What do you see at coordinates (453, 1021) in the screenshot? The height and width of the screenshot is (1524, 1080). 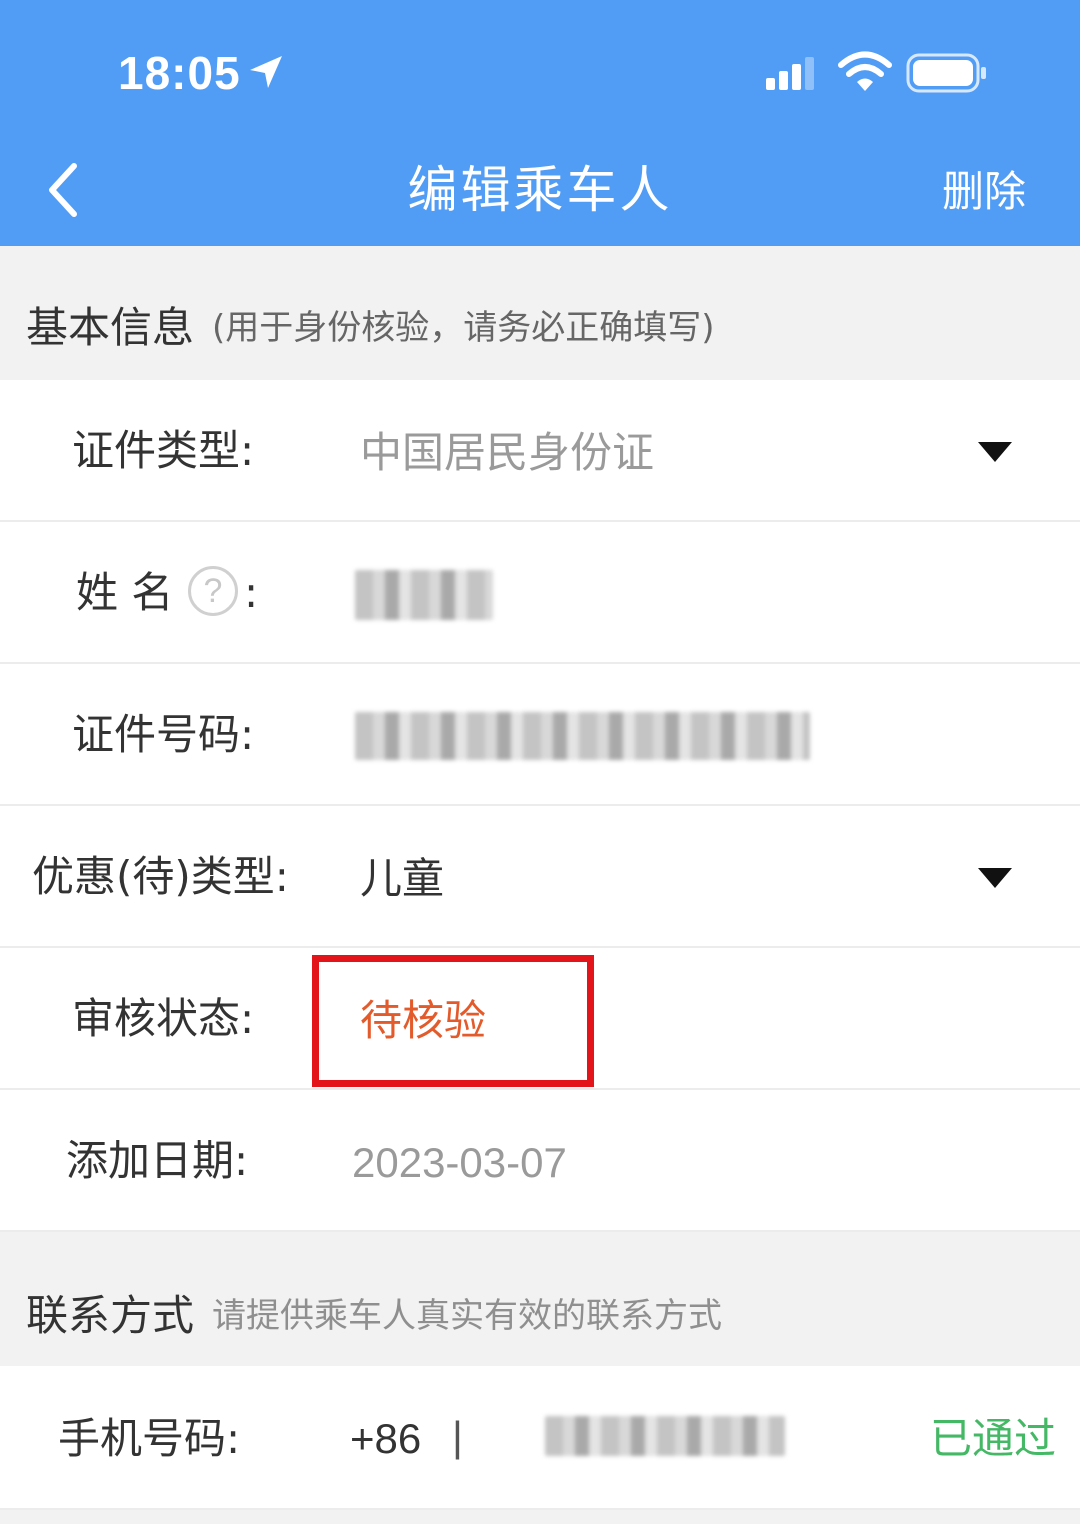 I see `review-status-highlight-box` at bounding box center [453, 1021].